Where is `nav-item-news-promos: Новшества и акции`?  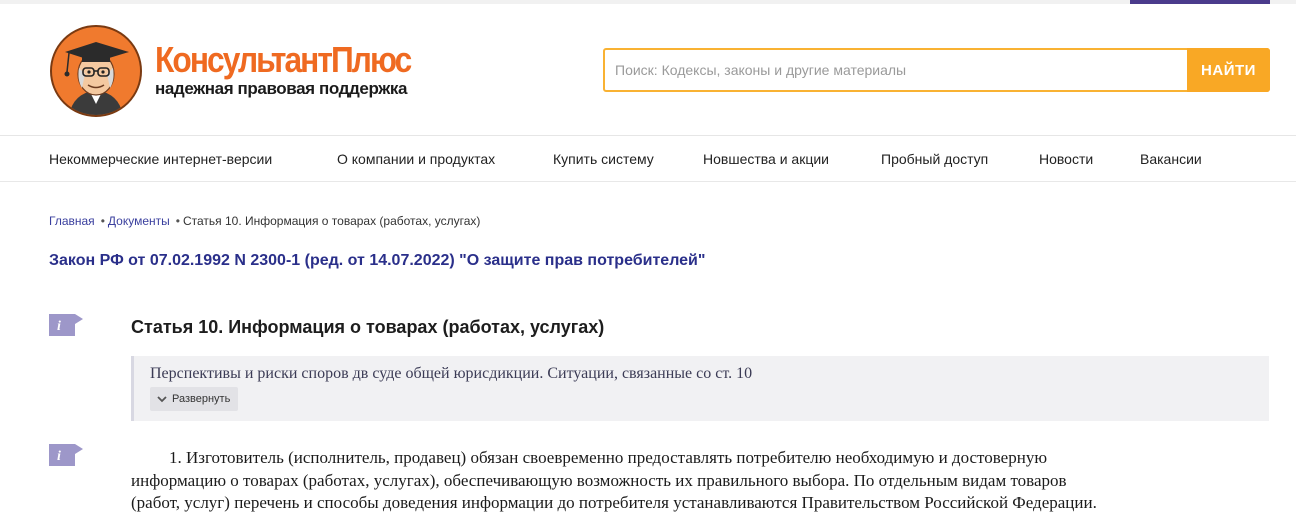
nav-item-news-promos: Новшества и акции is located at coordinates (766, 159).